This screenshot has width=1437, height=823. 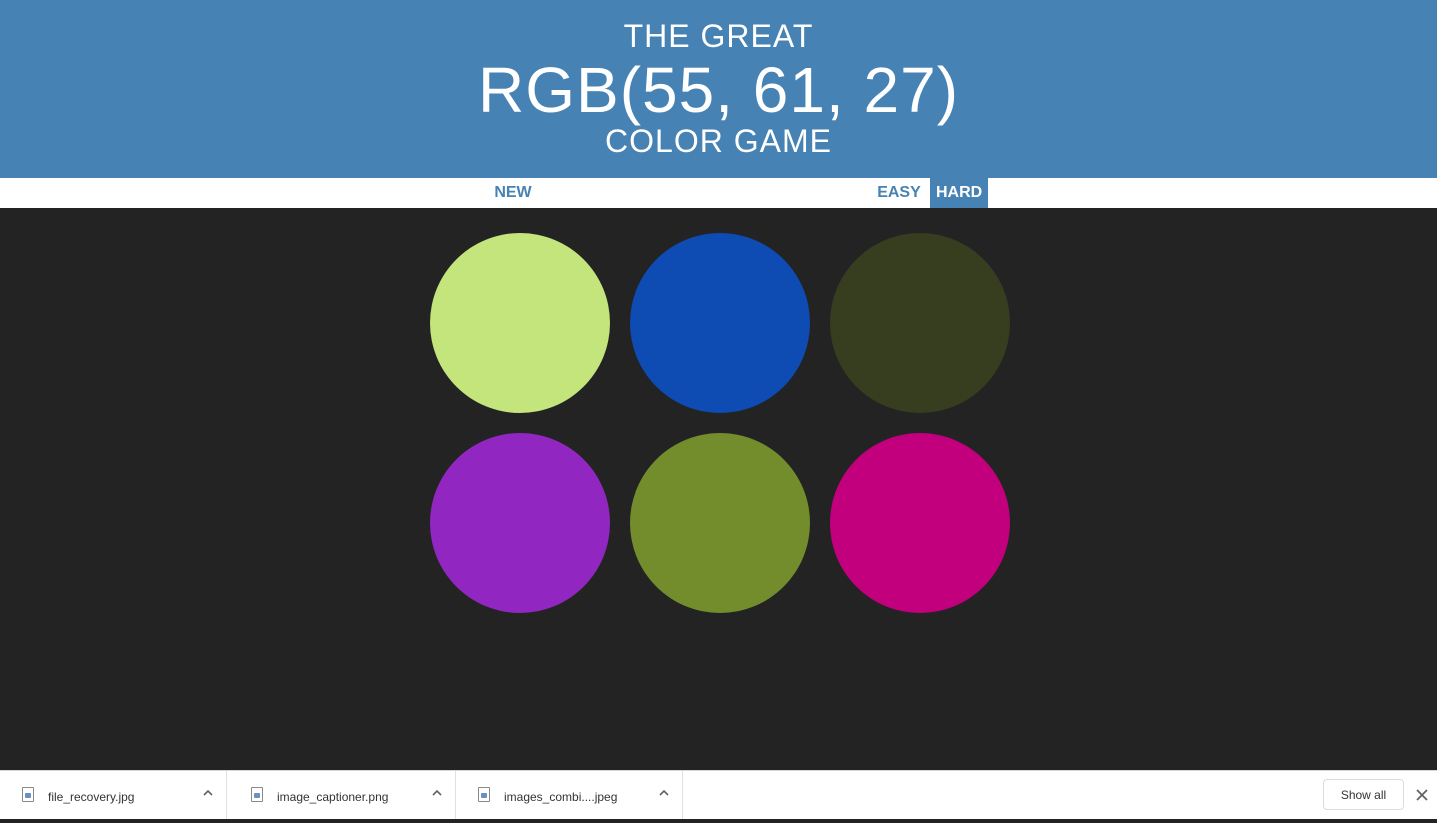 I want to click on new-colors-button: NEW COLORS, so click(x=513, y=204).